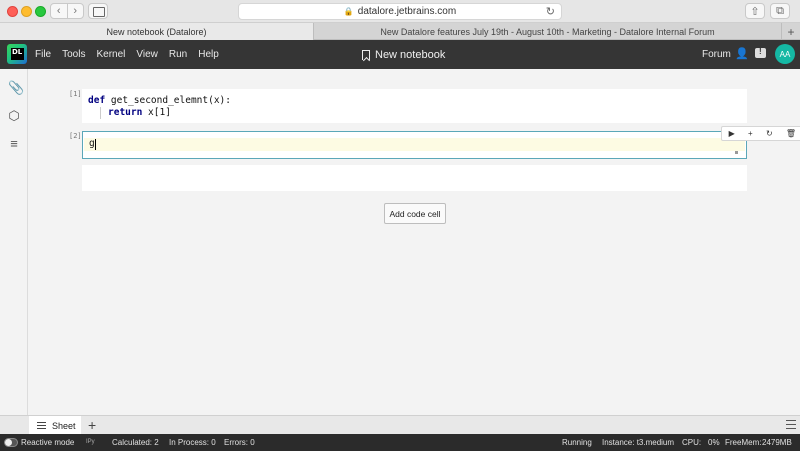 Image resolution: width=800 pixels, height=451 pixels. I want to click on code-text: get_second_elemnt(x):, so click(168, 100).